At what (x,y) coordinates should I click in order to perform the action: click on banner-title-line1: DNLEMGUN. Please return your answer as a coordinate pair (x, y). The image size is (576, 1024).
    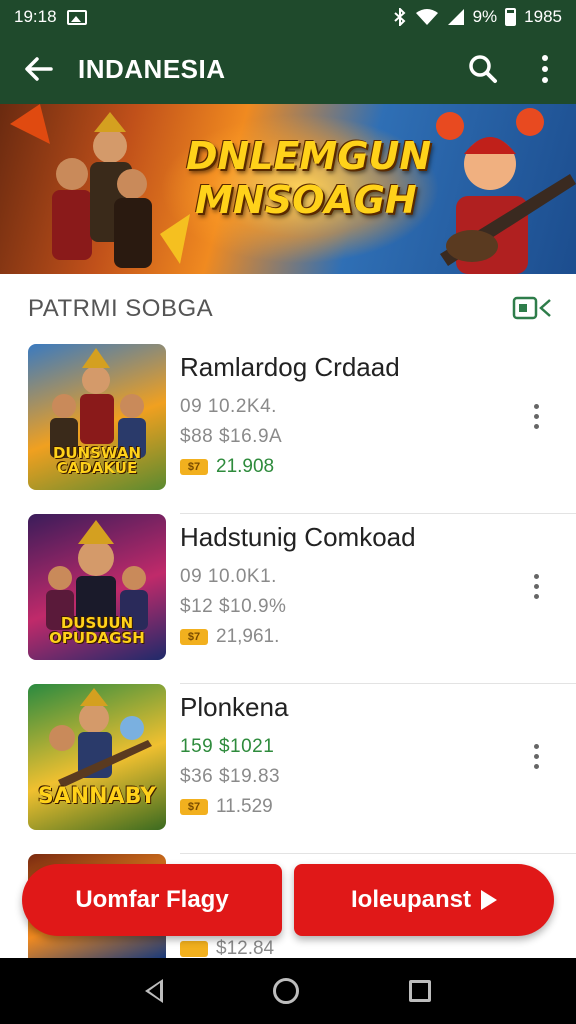
    Looking at the image, I should click on (309, 156).